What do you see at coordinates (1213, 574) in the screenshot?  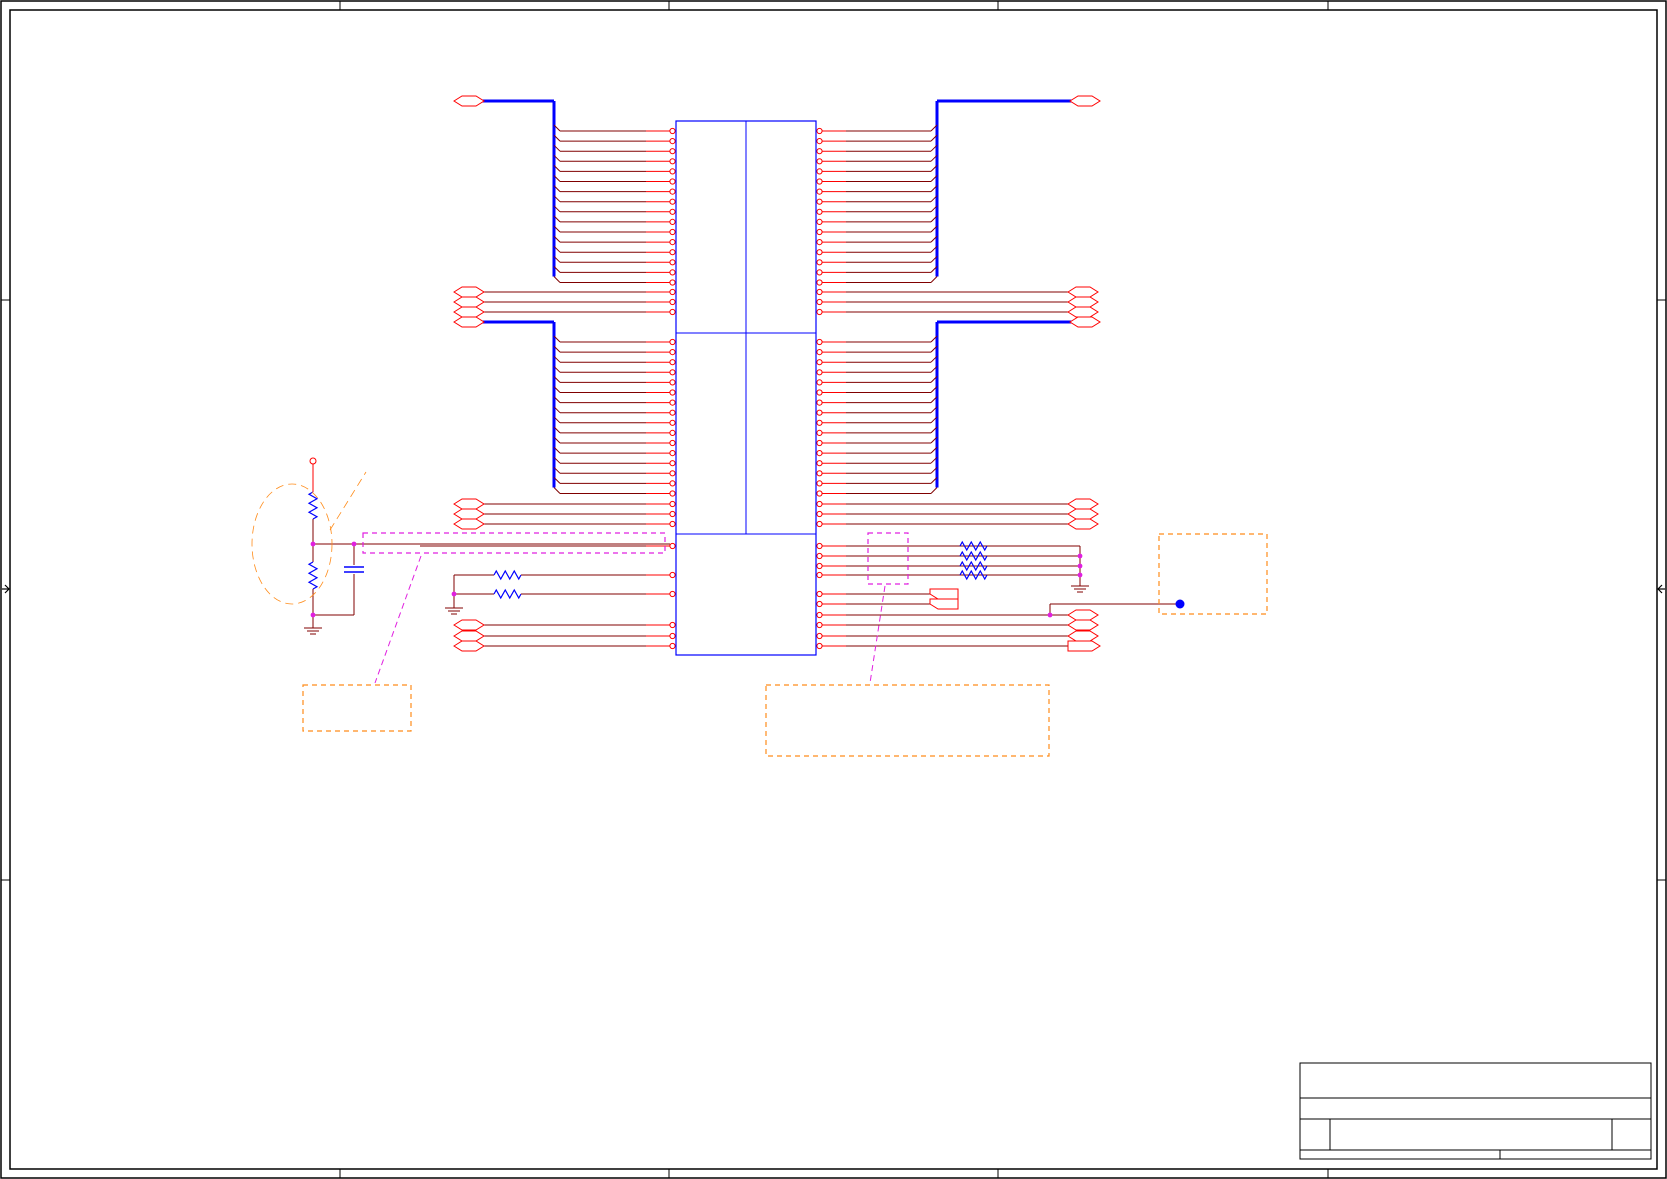 I see `note-box` at bounding box center [1213, 574].